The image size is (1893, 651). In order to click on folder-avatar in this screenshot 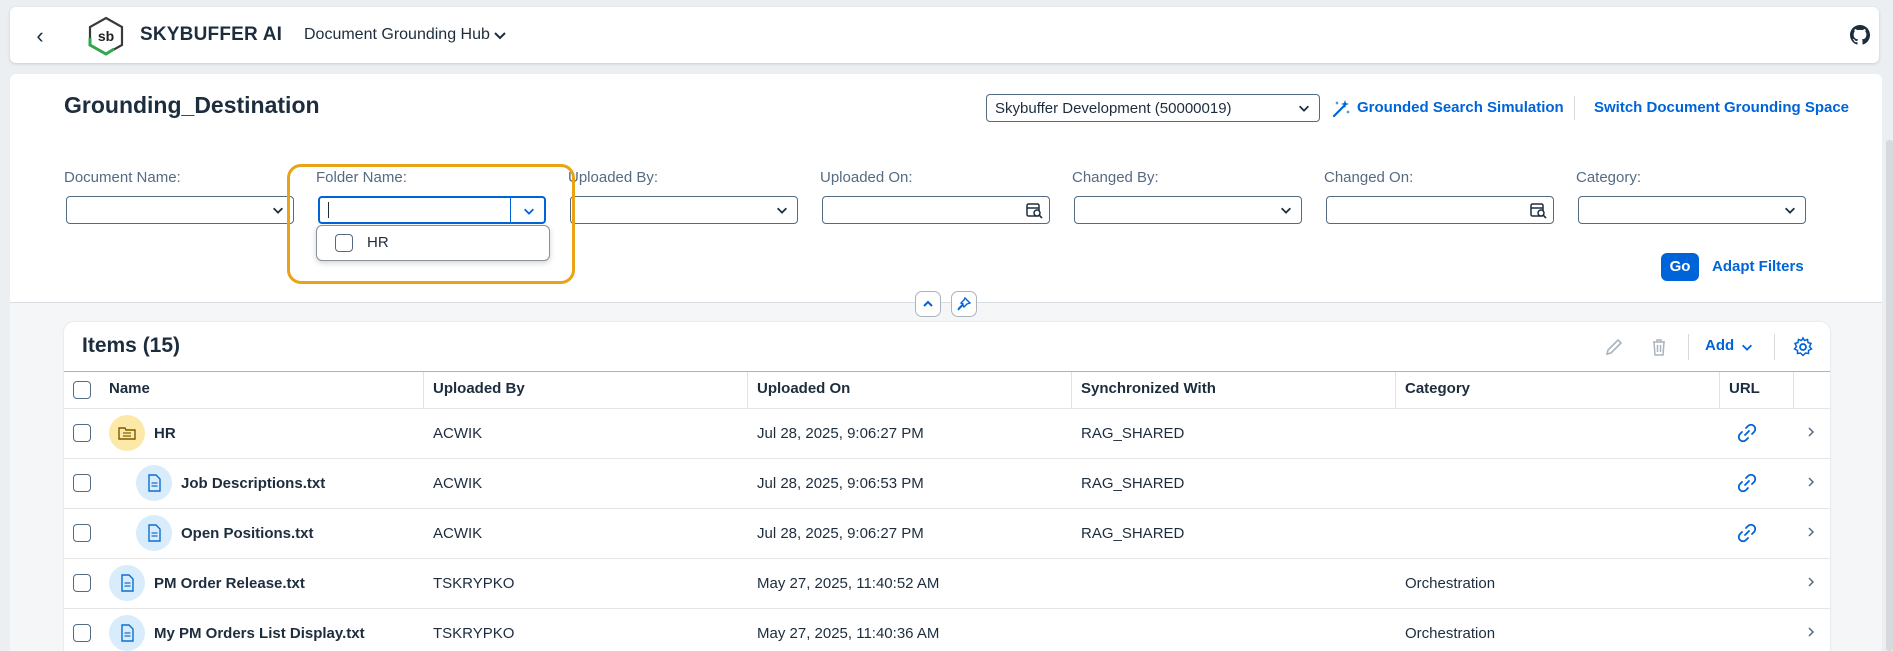, I will do `click(127, 433)`.